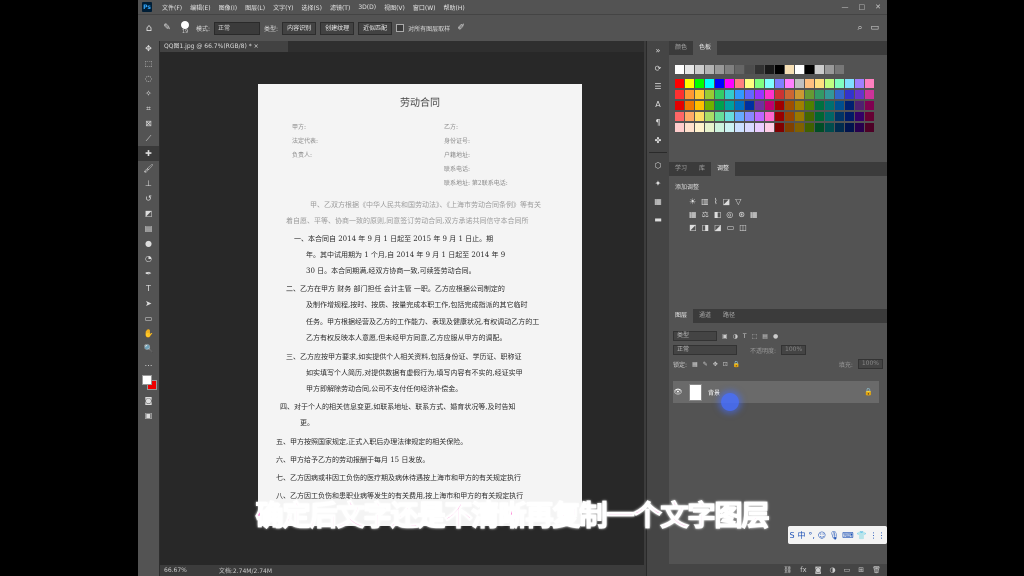  What do you see at coordinates (845, 7) in the screenshot?
I see `minimize-button: —` at bounding box center [845, 7].